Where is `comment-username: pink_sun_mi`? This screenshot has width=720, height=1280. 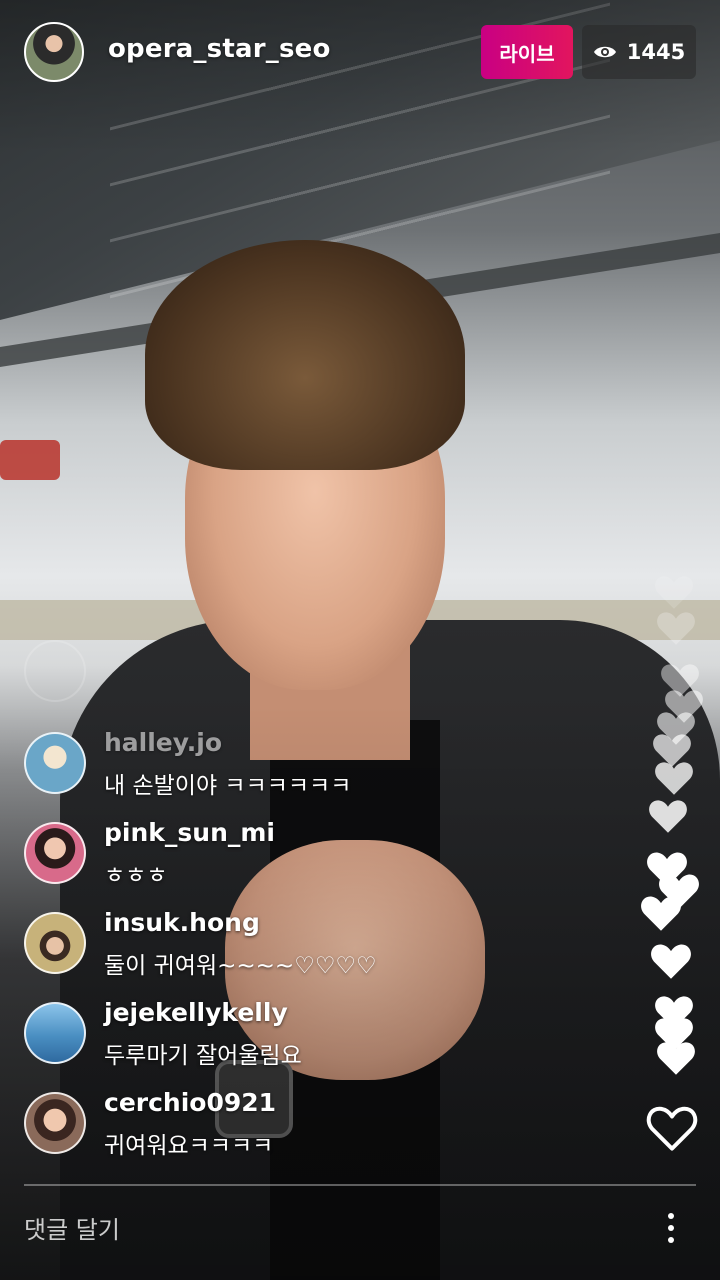
comment-username: pink_sun_mi is located at coordinates (189, 832).